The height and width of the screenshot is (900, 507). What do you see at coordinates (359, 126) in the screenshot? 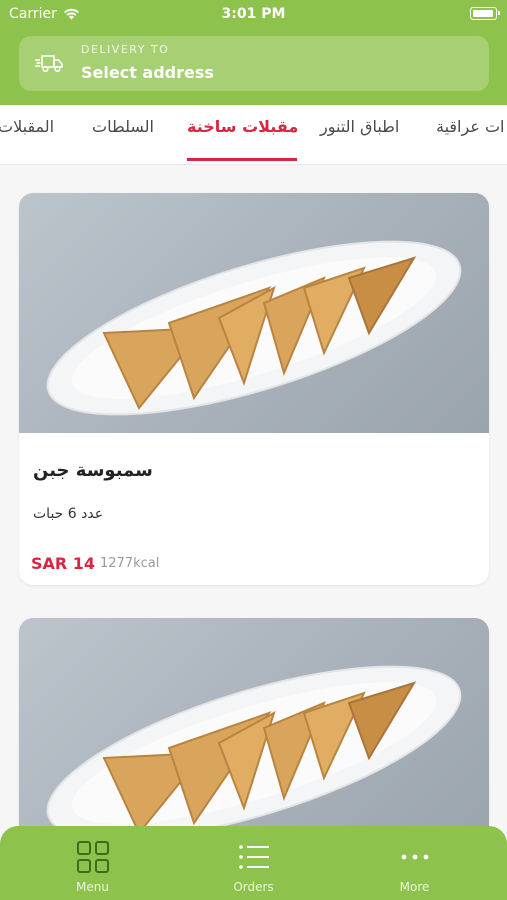
I see `tab-tannour-dishes: اطباق التنور` at bounding box center [359, 126].